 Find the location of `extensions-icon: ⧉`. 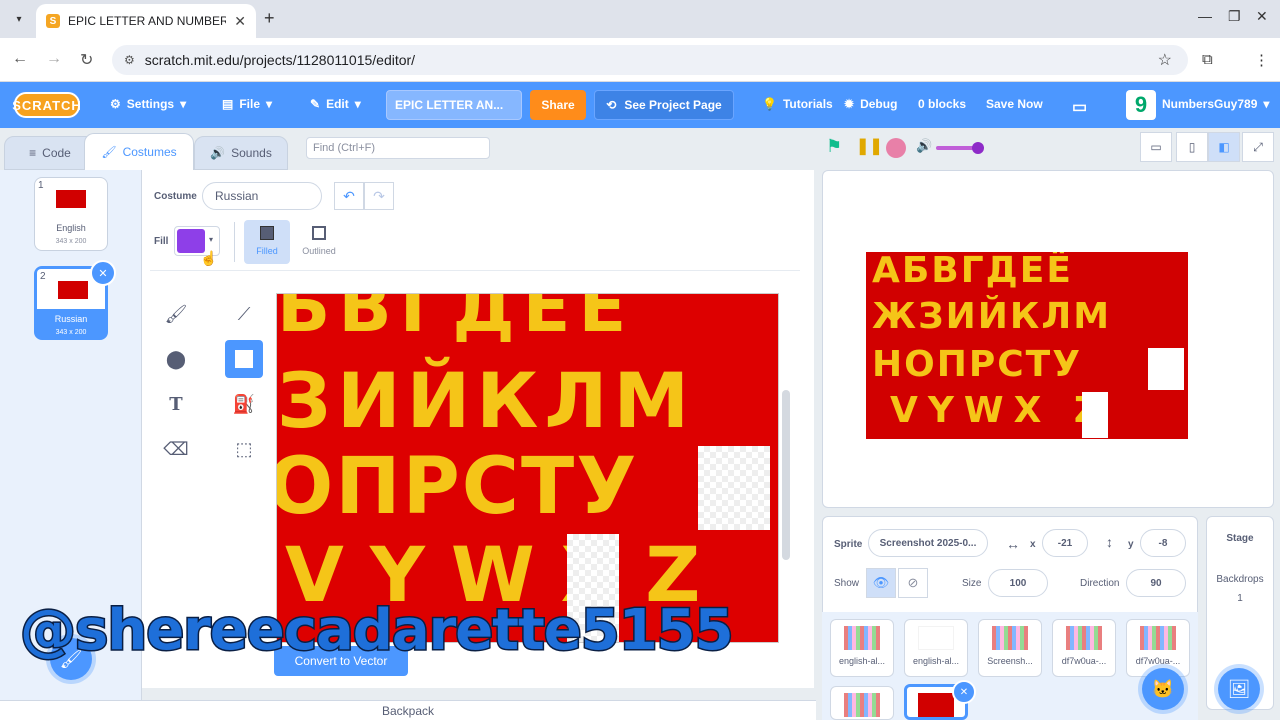

extensions-icon: ⧉ is located at coordinates (1207, 59).